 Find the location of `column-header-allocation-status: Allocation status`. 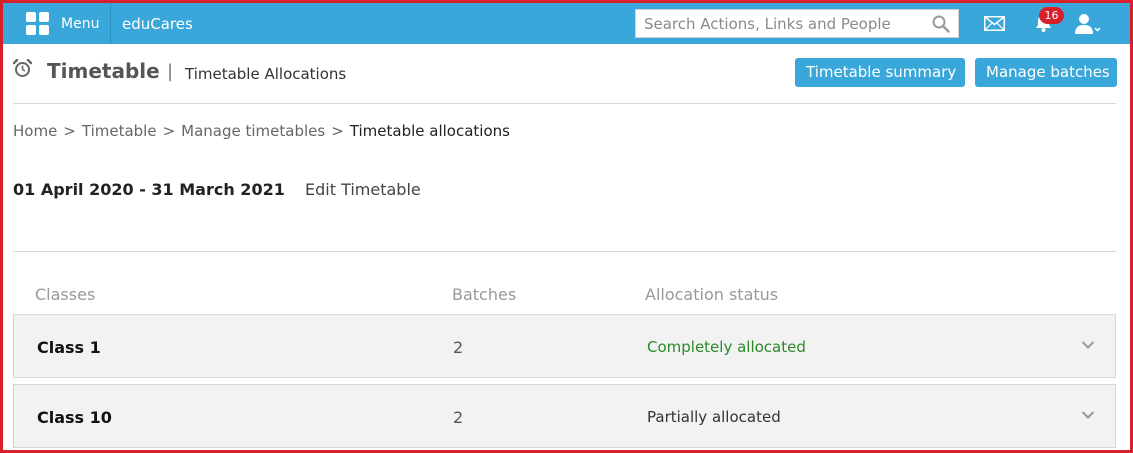

column-header-allocation-status: Allocation status is located at coordinates (712, 294).